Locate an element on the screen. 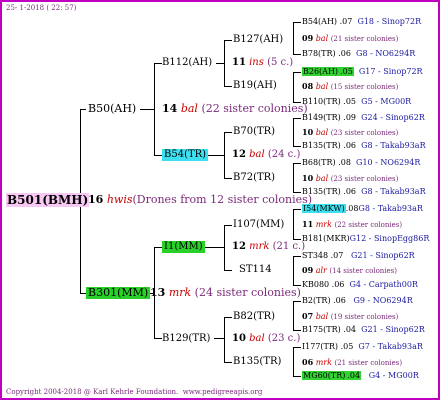  gen2-b-queen: B54(TR) is located at coordinates (185, 155).